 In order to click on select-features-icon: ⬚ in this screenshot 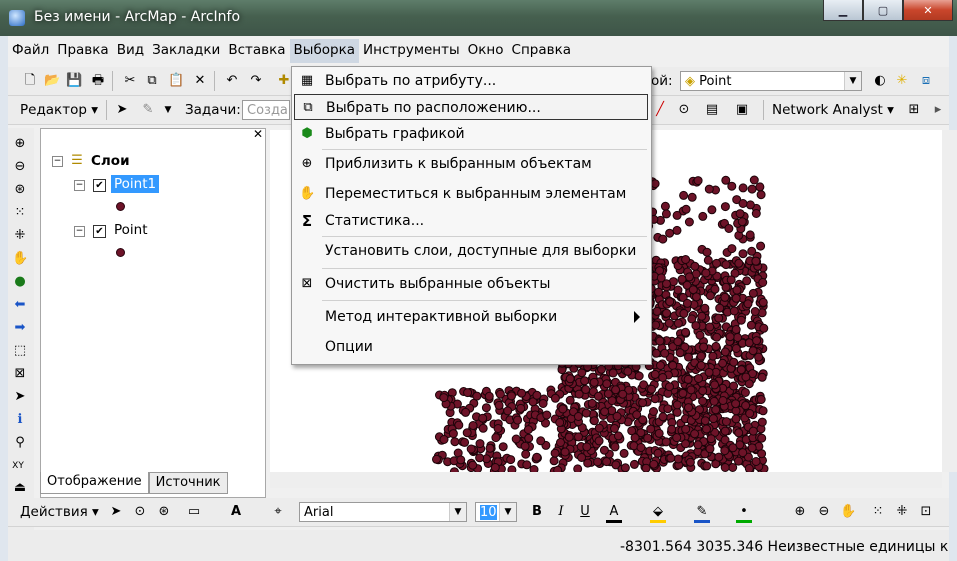, I will do `click(20, 351)`.